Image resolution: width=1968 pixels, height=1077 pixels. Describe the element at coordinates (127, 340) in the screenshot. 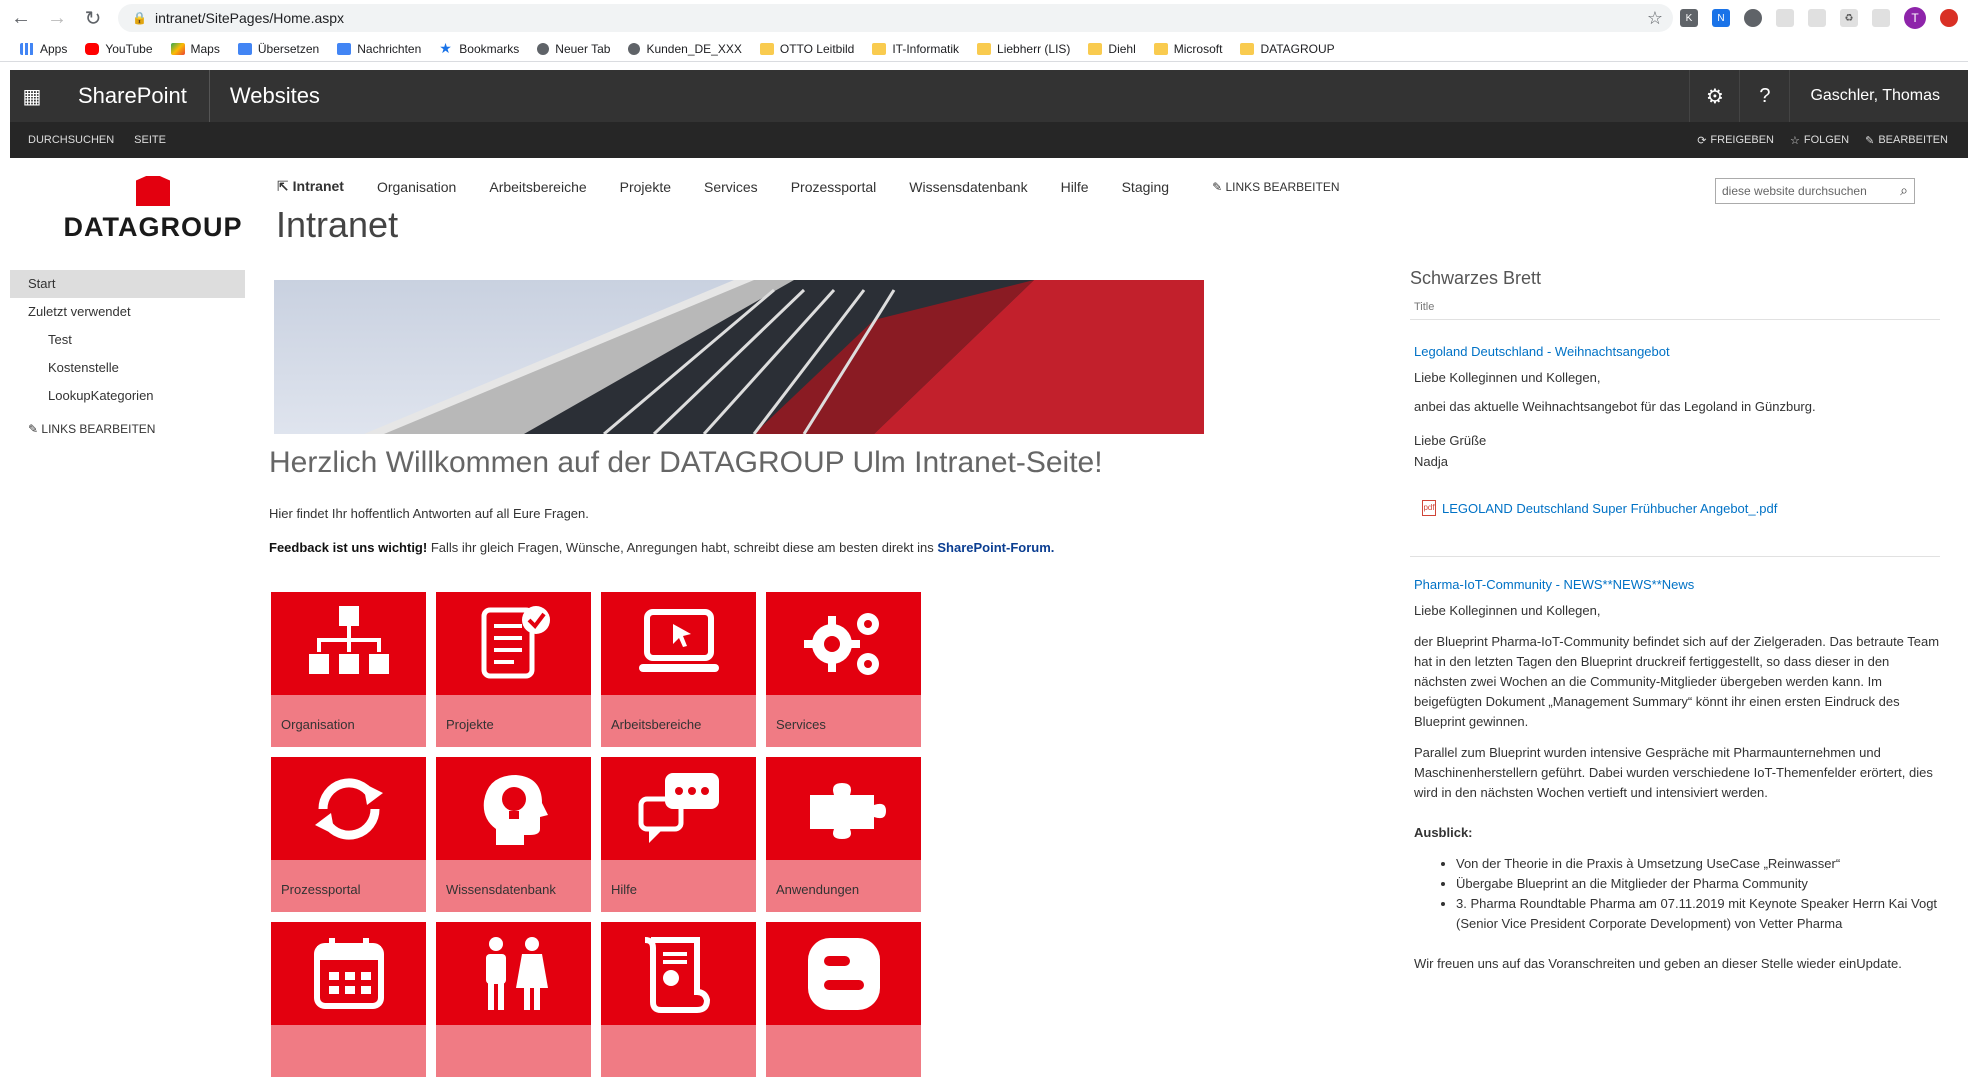

I see `ql-test: Test` at that location.